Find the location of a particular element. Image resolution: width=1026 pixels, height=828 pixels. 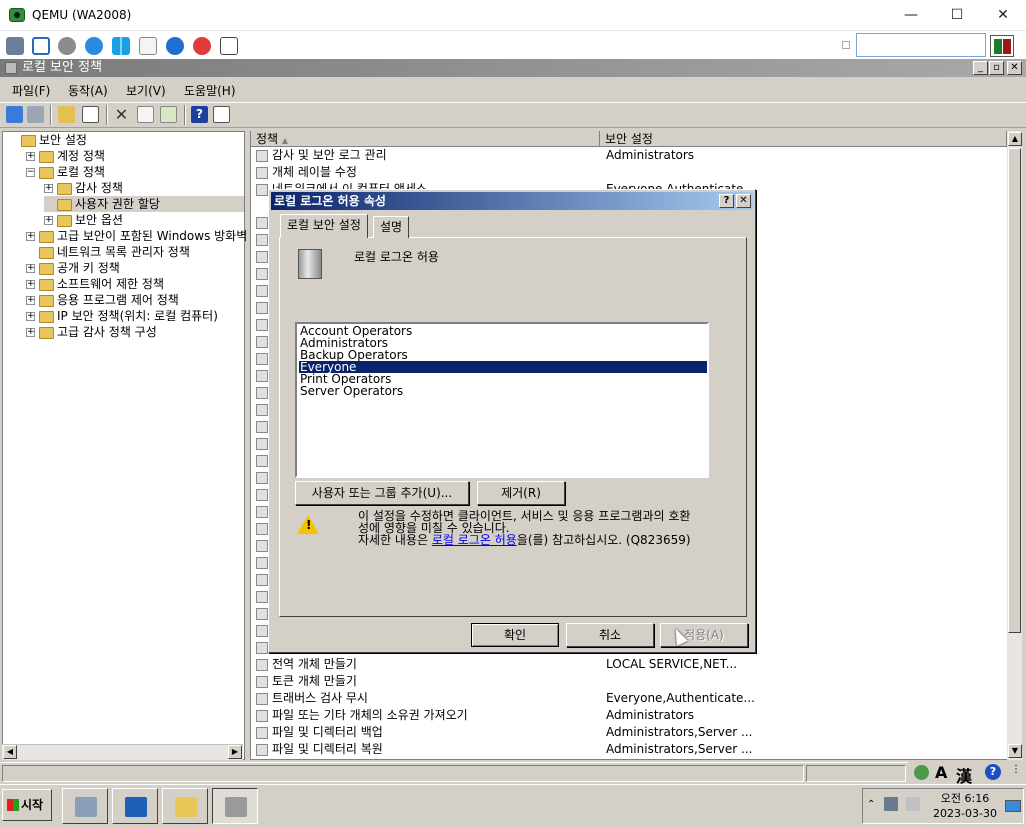

refresh-icon is located at coordinates (94, 46).